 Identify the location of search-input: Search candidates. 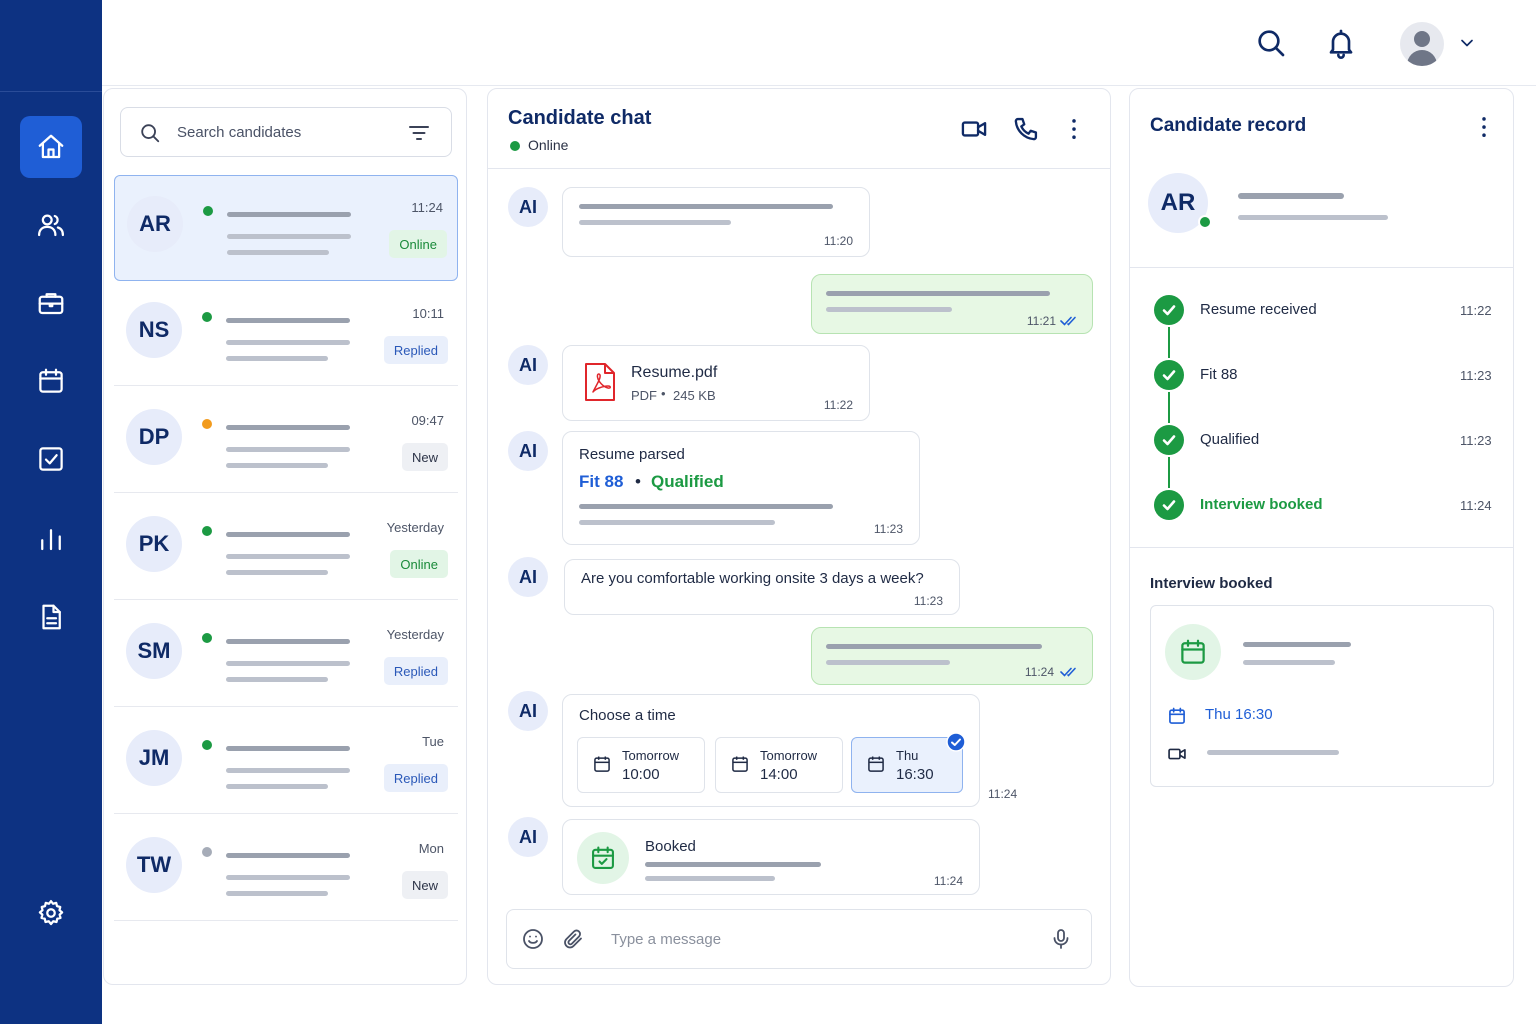
(286, 132).